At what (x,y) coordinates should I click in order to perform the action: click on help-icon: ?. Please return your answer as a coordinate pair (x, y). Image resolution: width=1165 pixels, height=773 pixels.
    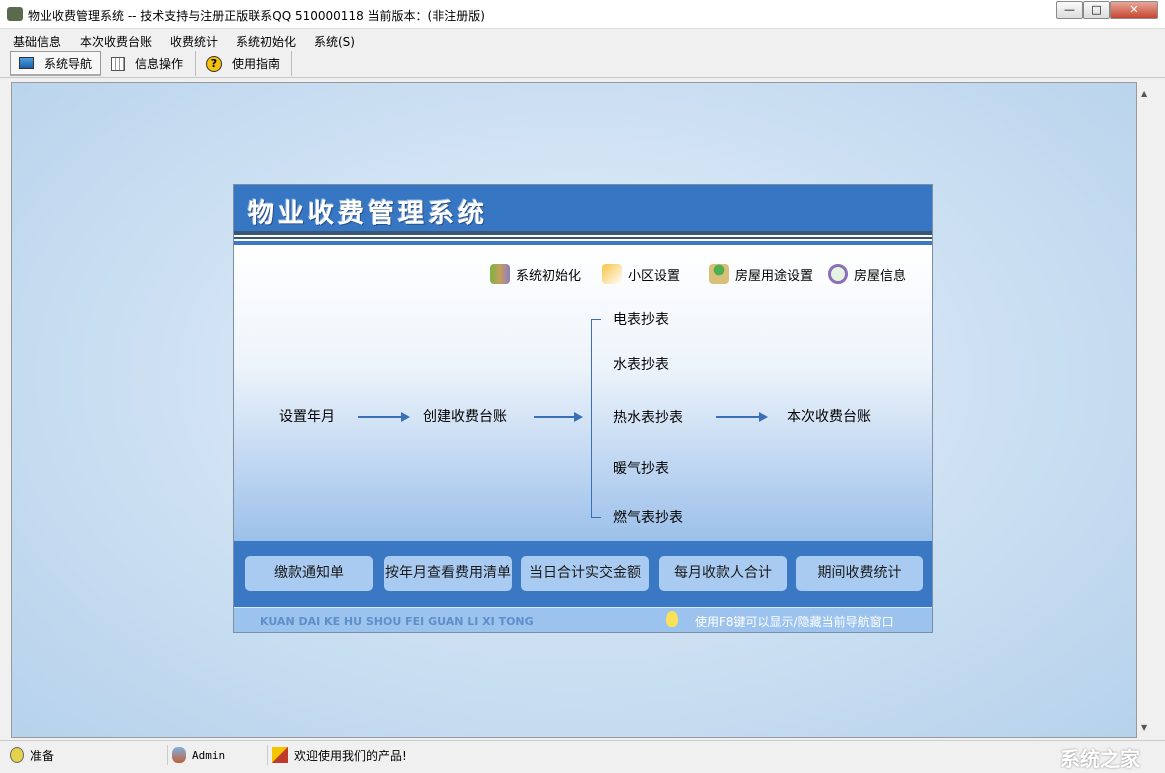
    Looking at the image, I should click on (214, 63).